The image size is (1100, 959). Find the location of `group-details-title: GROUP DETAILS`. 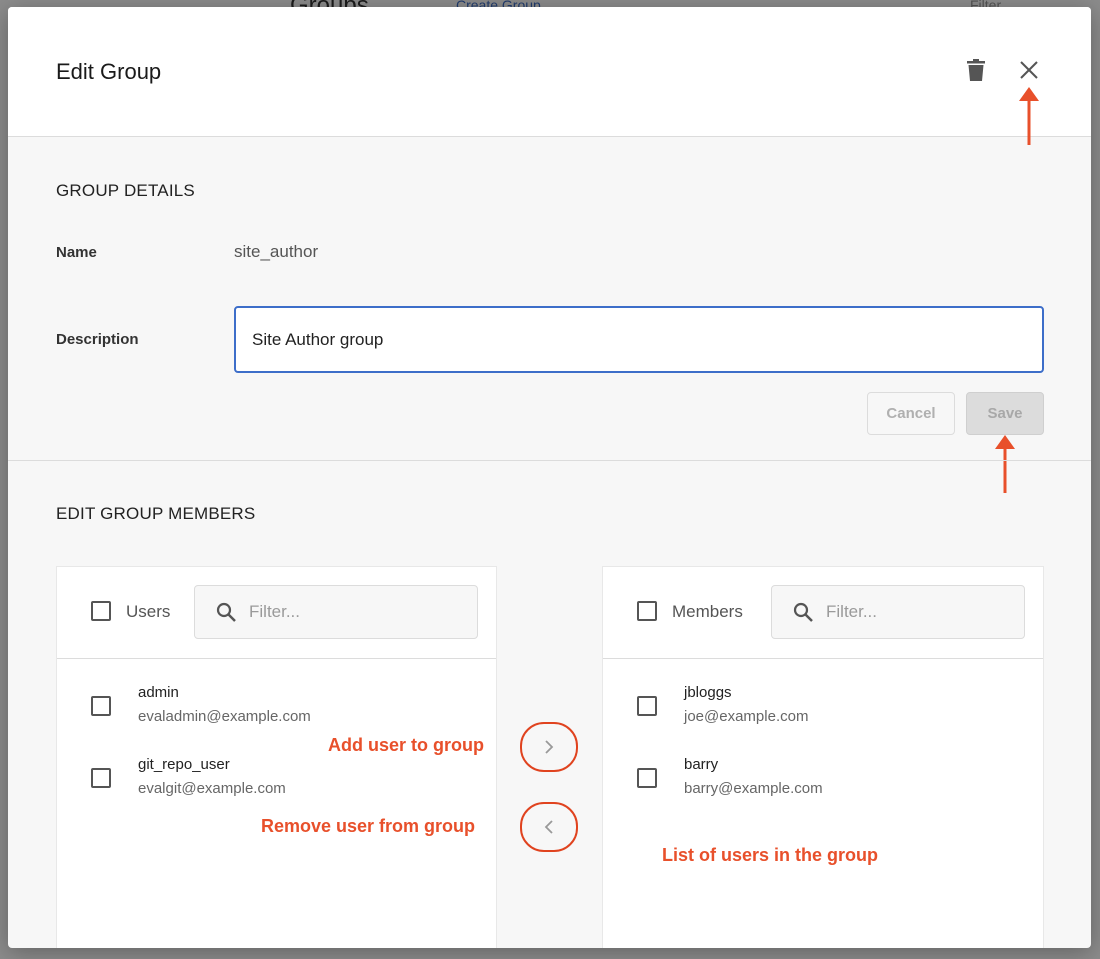

group-details-title: GROUP DETAILS is located at coordinates (125, 190).